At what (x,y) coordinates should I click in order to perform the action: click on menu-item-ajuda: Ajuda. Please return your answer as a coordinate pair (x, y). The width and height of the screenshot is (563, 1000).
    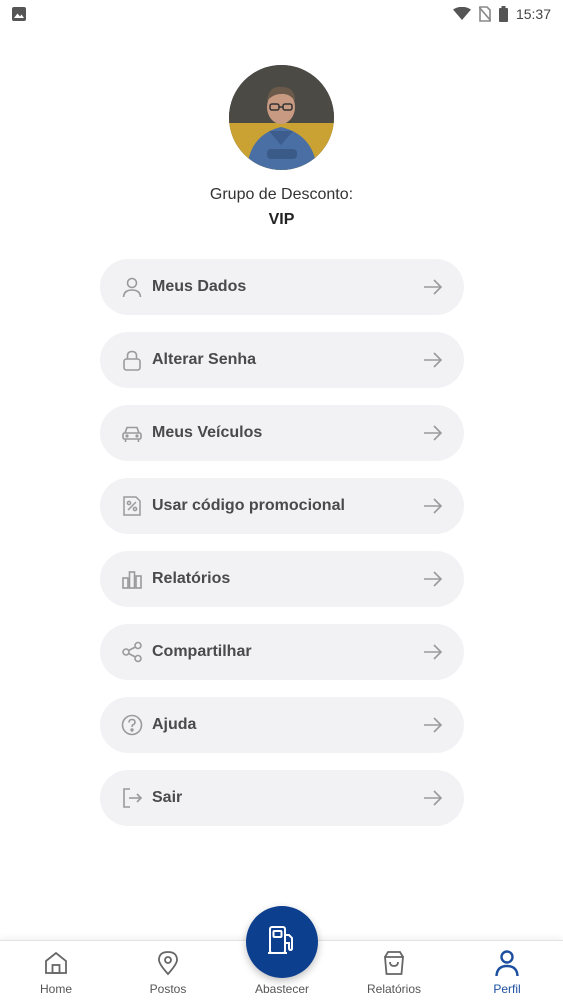
    Looking at the image, I should click on (282, 725).